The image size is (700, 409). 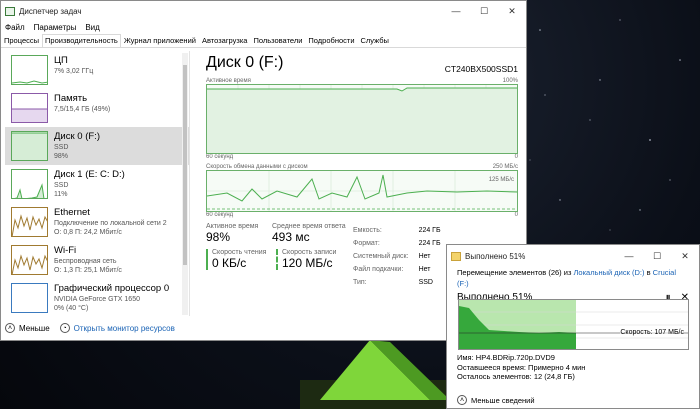 What do you see at coordinates (29, 70) in the screenshot?
I see `cpu-thumbnail` at bounding box center [29, 70].